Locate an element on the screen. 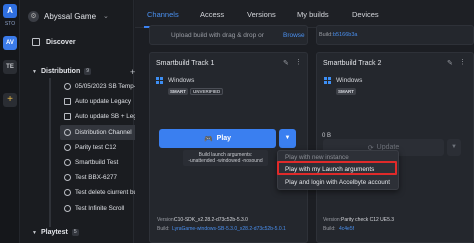 This screenshot has width=474, height=243. menu-item-new-instance: Play with new instance is located at coordinates (317, 157).